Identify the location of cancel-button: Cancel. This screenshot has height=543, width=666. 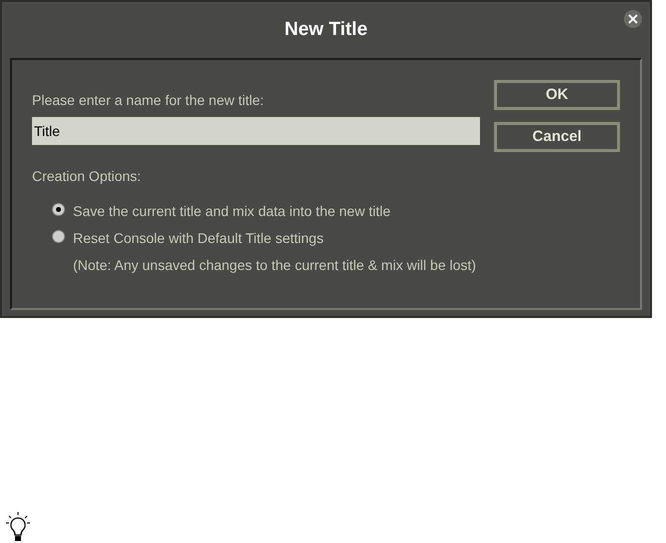
(557, 137).